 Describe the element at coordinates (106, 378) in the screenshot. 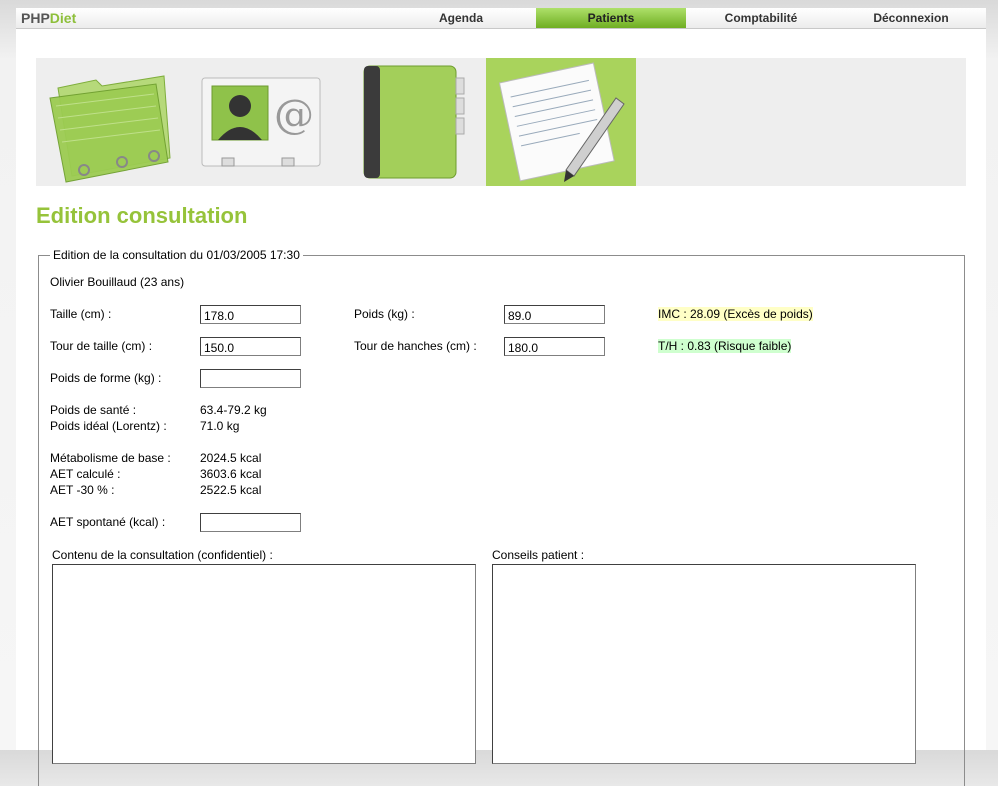

I see `poids-forme-label: Poids de forme (kg) :` at that location.